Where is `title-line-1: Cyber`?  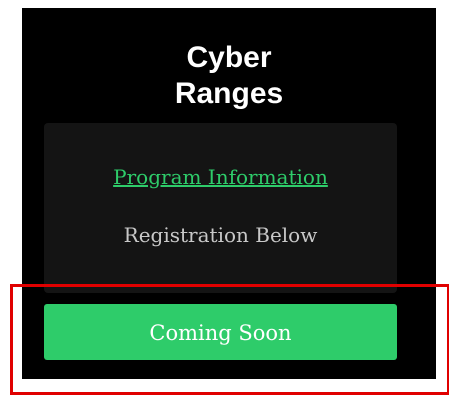
title-line-1: Cyber is located at coordinates (229, 57).